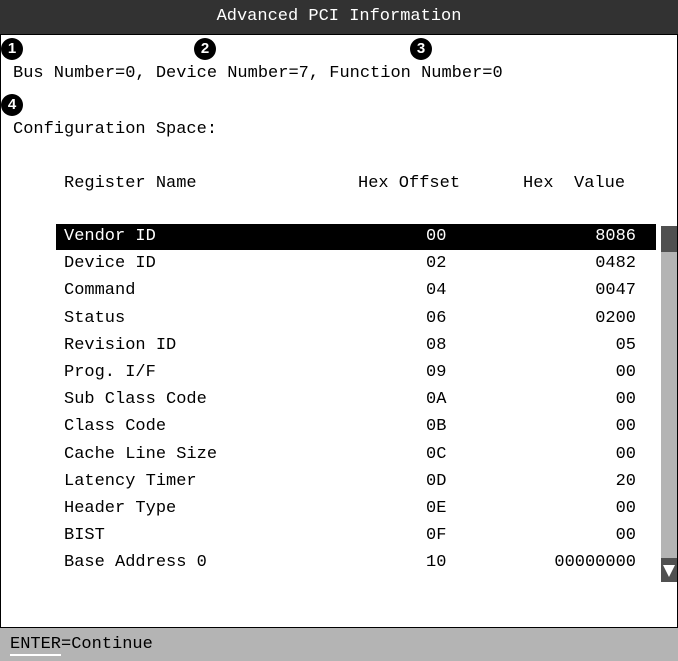  Describe the element at coordinates (110, 372) in the screenshot. I see `register-name: Prog. I/F` at that location.